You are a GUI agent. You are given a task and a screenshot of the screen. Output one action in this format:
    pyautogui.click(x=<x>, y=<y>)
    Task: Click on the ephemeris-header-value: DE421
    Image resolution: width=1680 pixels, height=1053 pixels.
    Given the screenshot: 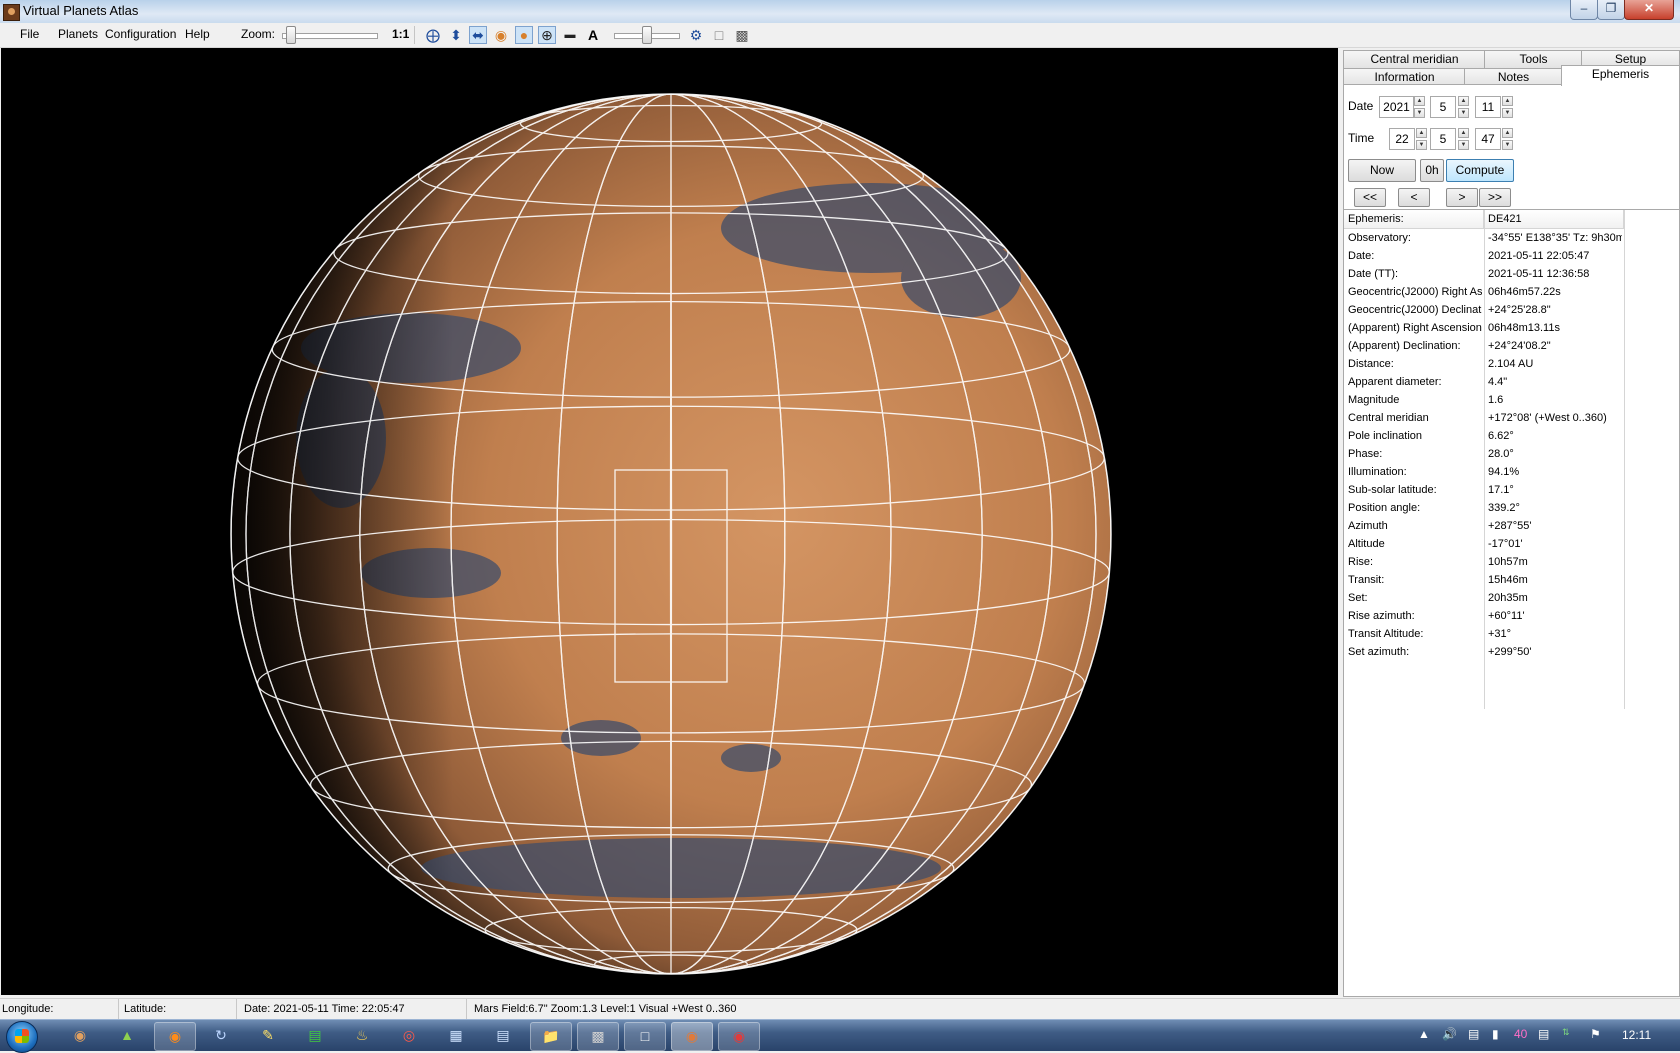 What is the action you would take?
    pyautogui.click(x=1554, y=219)
    